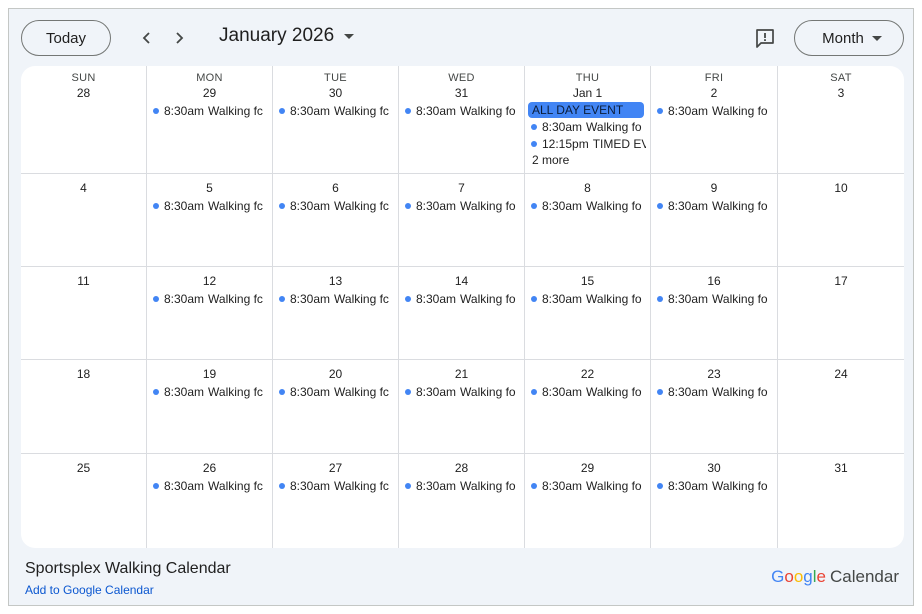  Describe the element at coordinates (714, 93) in the screenshot. I see `day-number: 2` at that location.